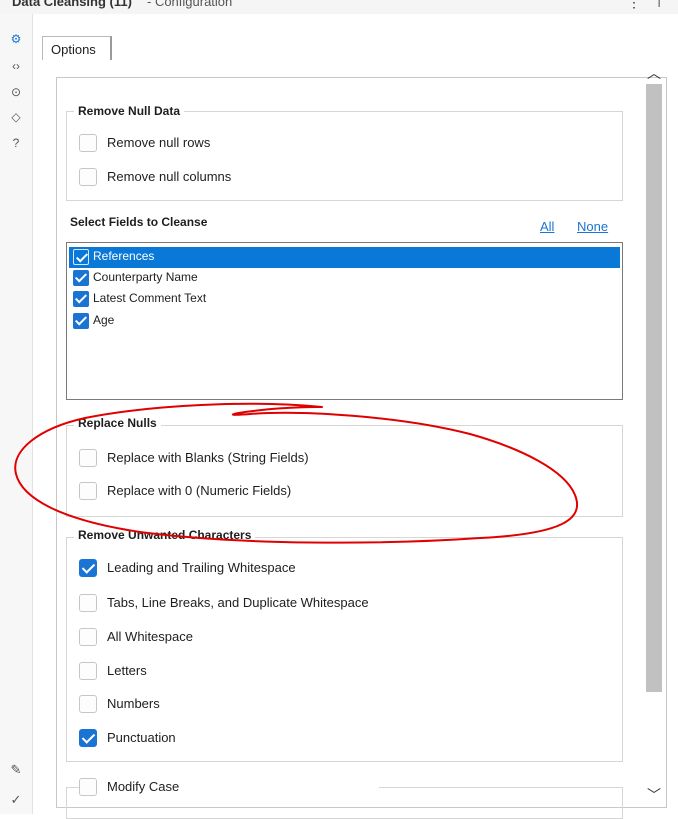 The height and width of the screenshot is (819, 678). What do you see at coordinates (72, 4) in the screenshot?
I see `window-title: Data Cleansing (11)` at bounding box center [72, 4].